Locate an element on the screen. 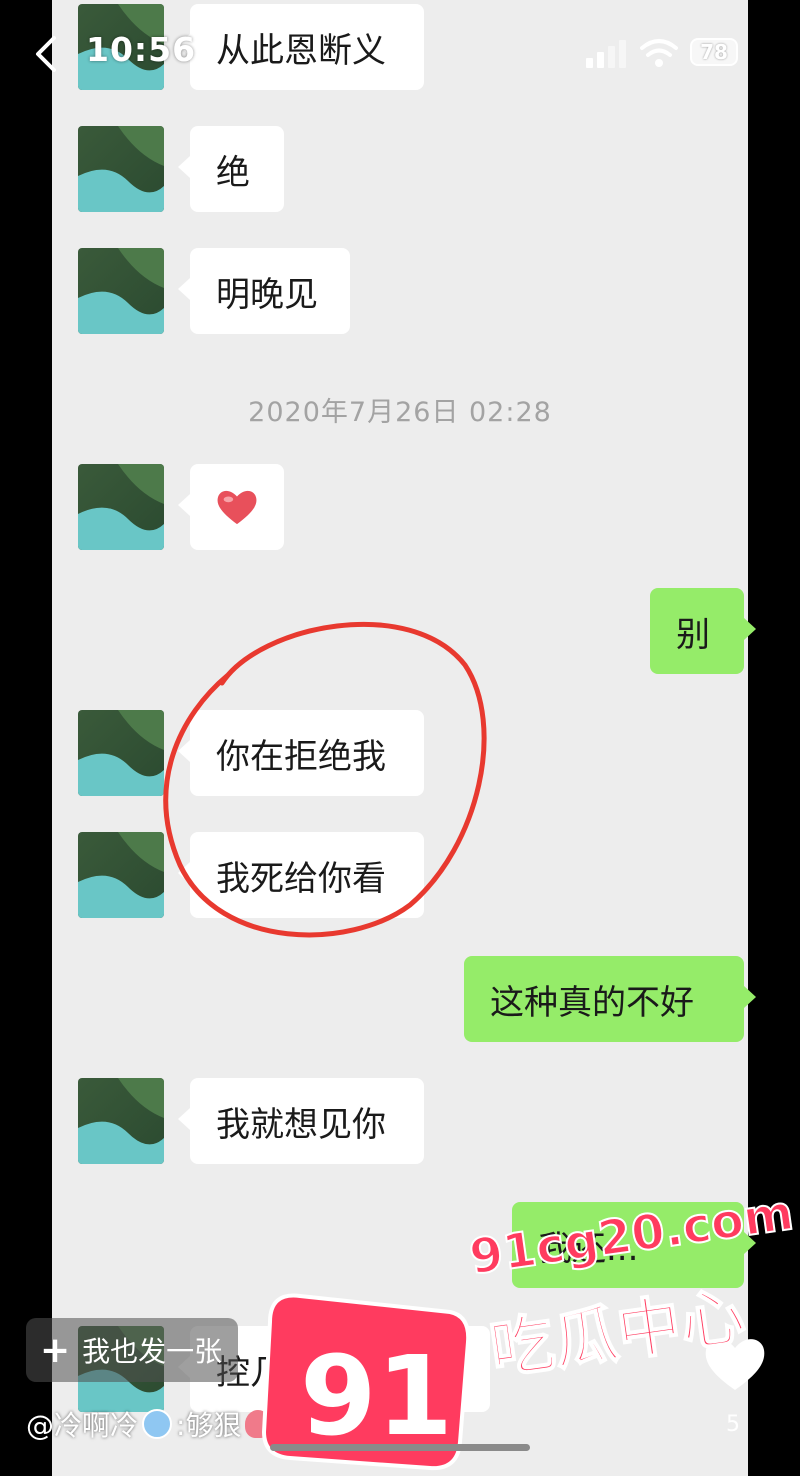 The height and width of the screenshot is (1476, 800). message-text: 绝 is located at coordinates (233, 172).